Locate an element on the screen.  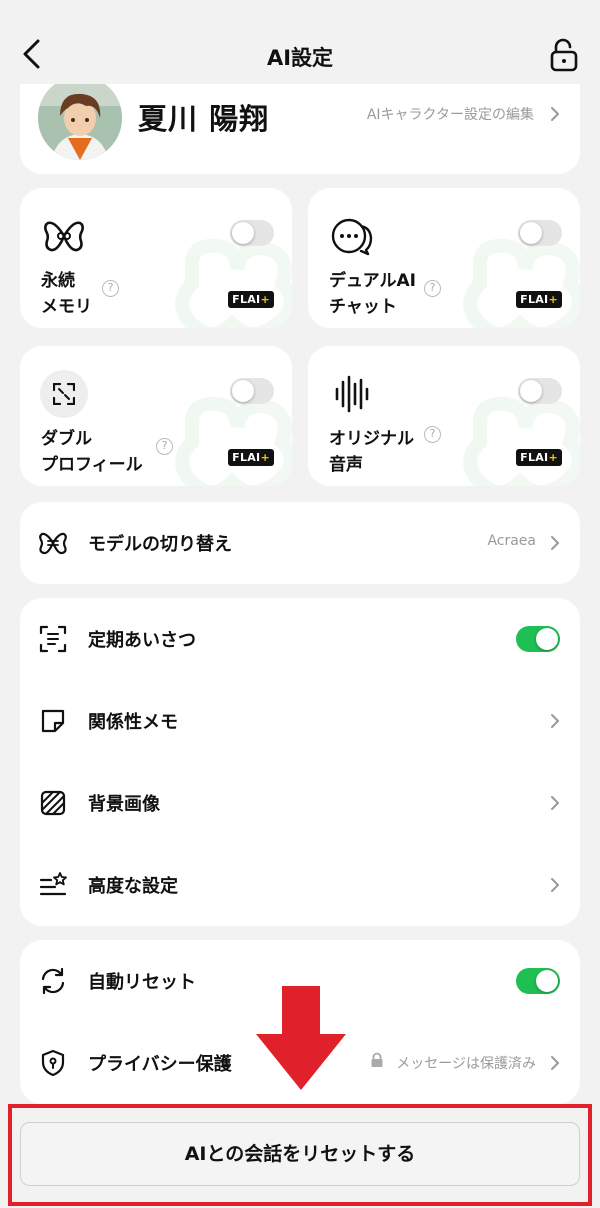
infinity-bow-icon is located at coordinates (64, 236).